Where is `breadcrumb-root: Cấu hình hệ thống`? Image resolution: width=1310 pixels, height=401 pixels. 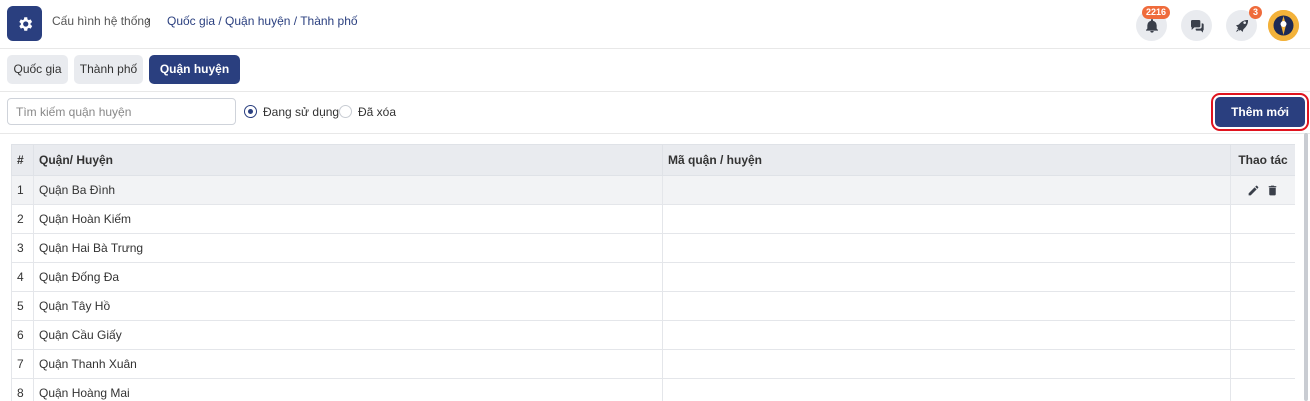
breadcrumb-root: Cấu hình hệ thống is located at coordinates (101, 21).